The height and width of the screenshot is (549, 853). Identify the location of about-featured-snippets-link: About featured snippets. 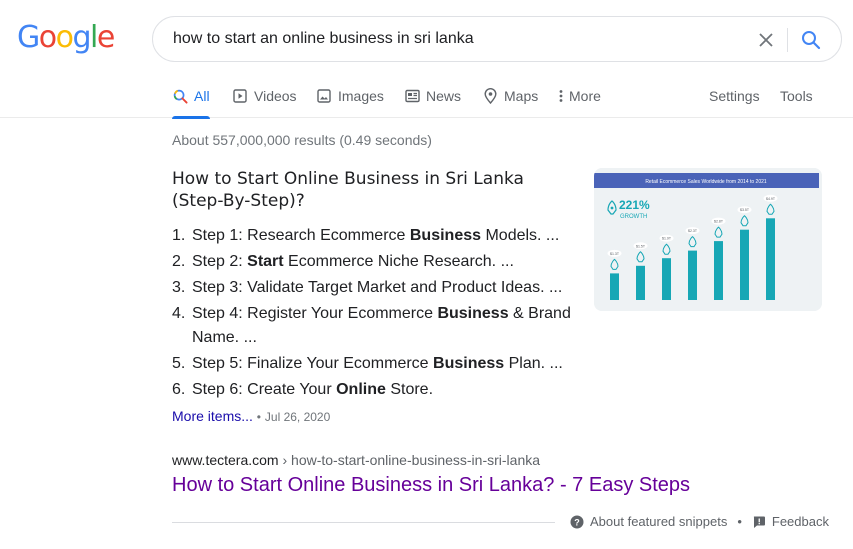
(658, 521).